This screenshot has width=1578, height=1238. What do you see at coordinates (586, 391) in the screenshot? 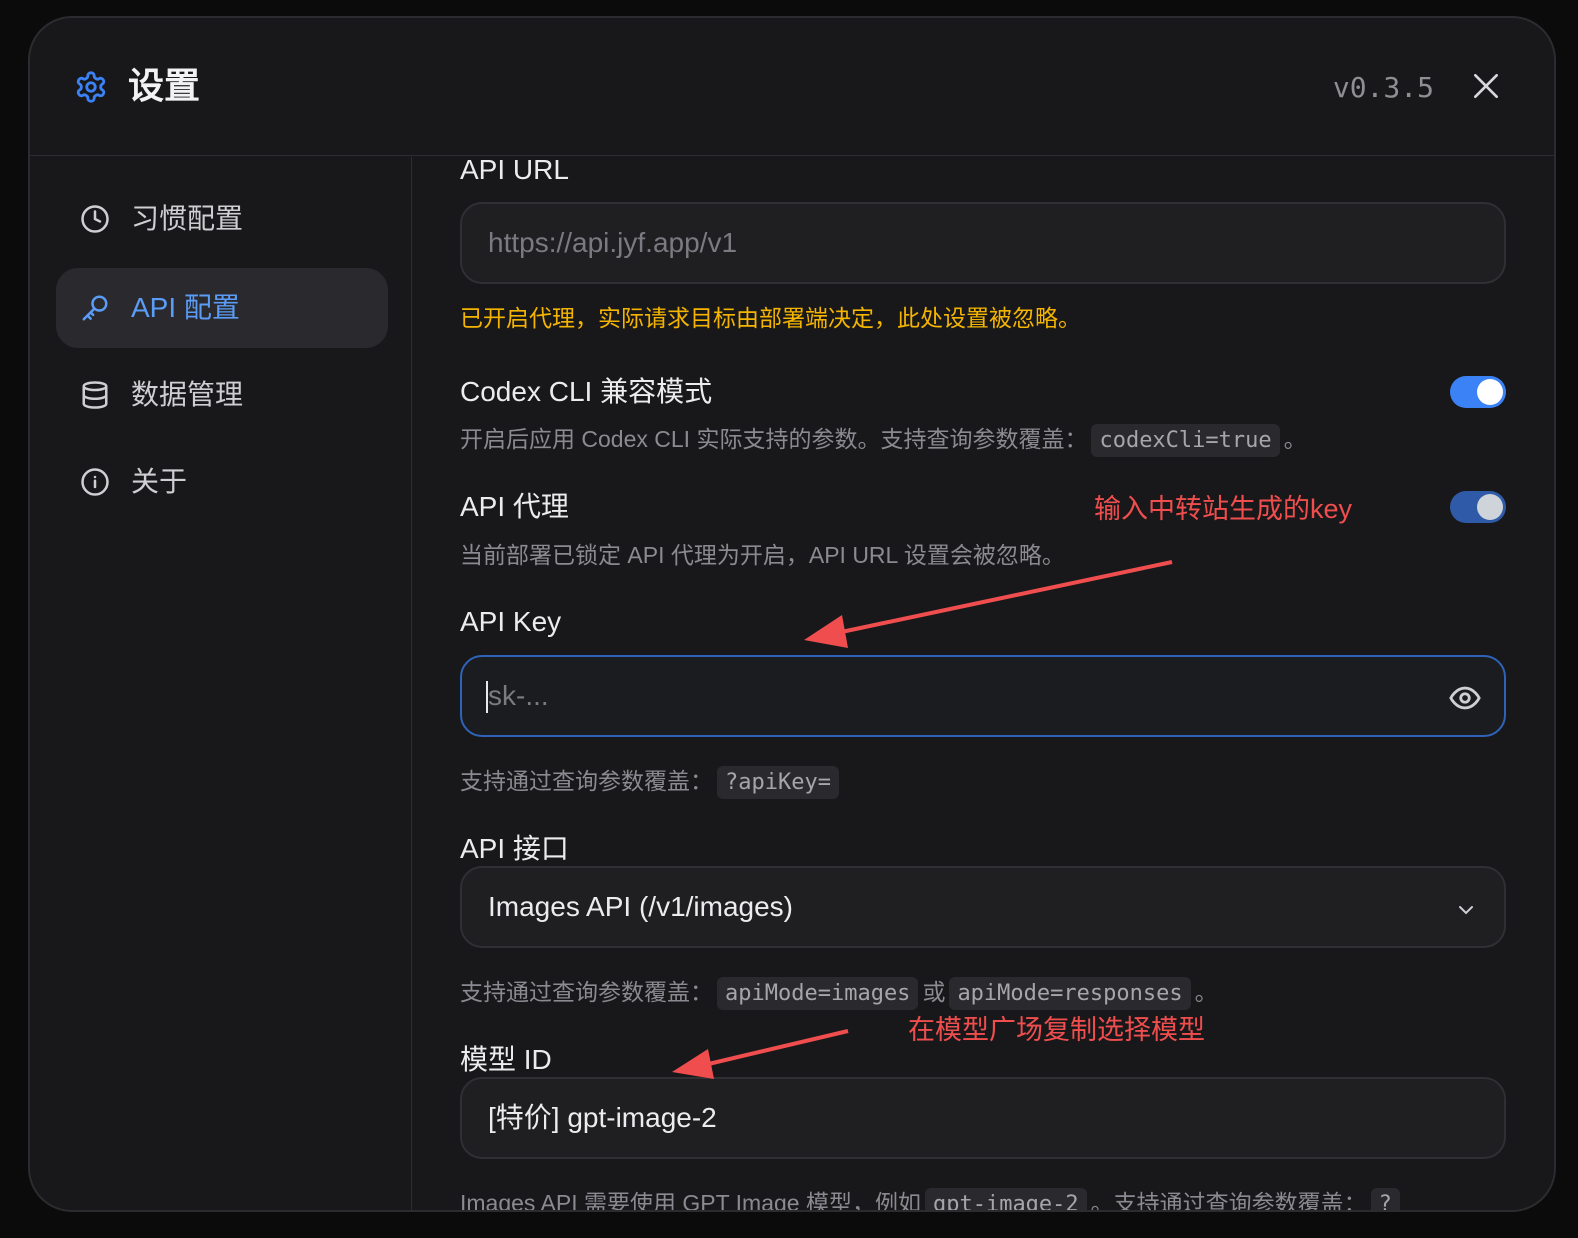
I see `codex-label: Codex CLI 兼容模式` at bounding box center [586, 391].